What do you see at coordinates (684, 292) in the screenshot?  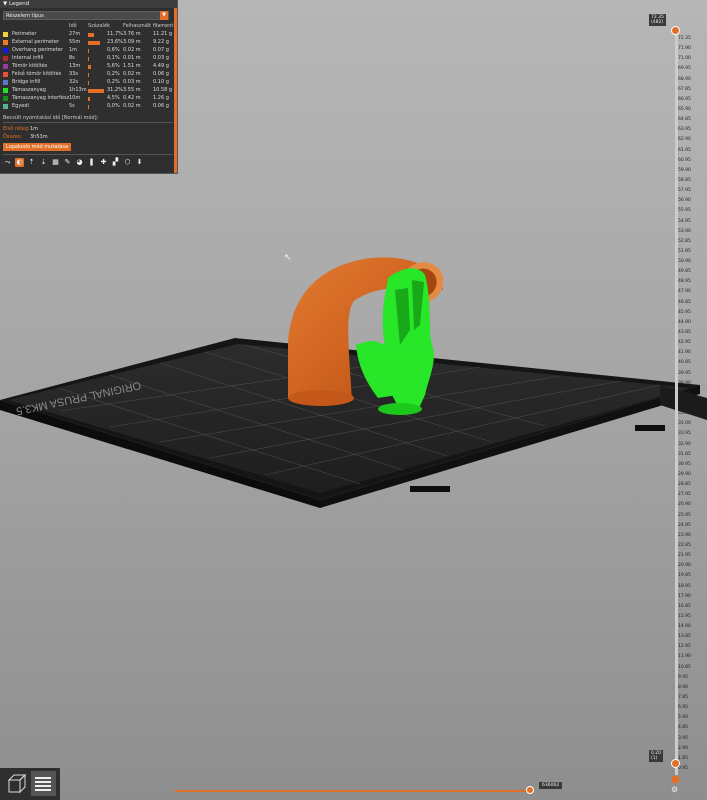 I see `layer-tick-label: 47.90` at bounding box center [684, 292].